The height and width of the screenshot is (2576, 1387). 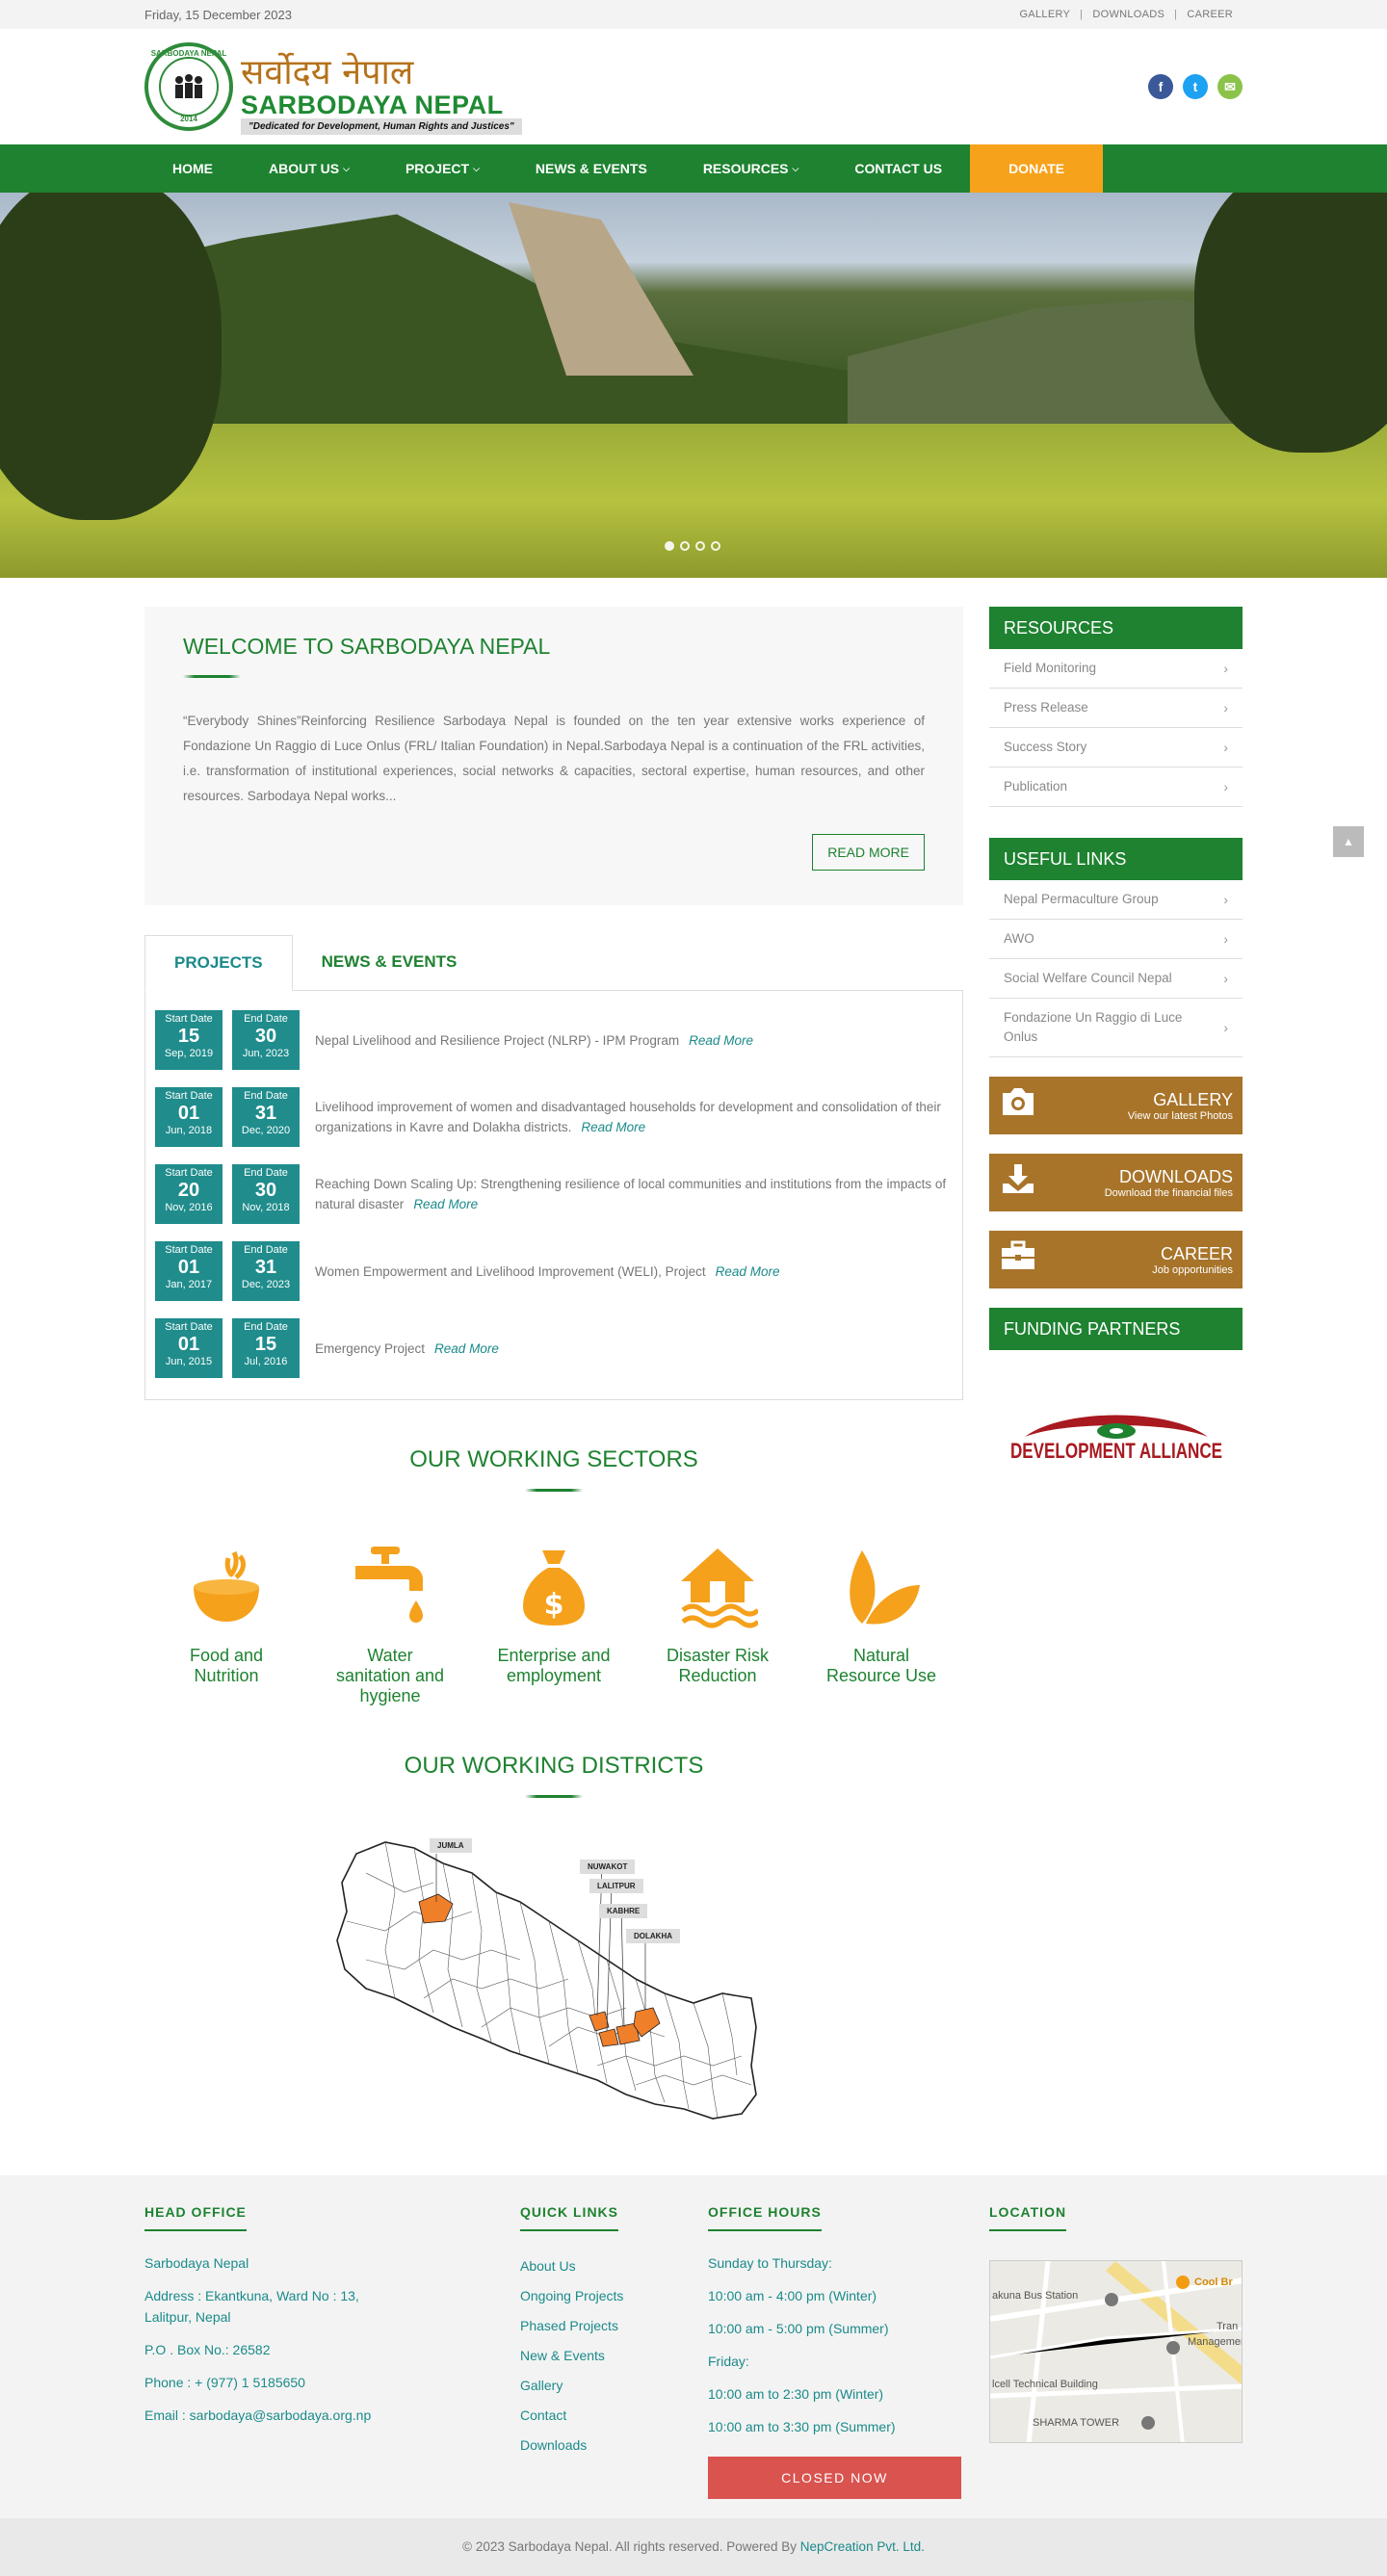 What do you see at coordinates (1116, 900) in the screenshot?
I see `useful-link-permaculture: Nepal Permaculture Group ›` at bounding box center [1116, 900].